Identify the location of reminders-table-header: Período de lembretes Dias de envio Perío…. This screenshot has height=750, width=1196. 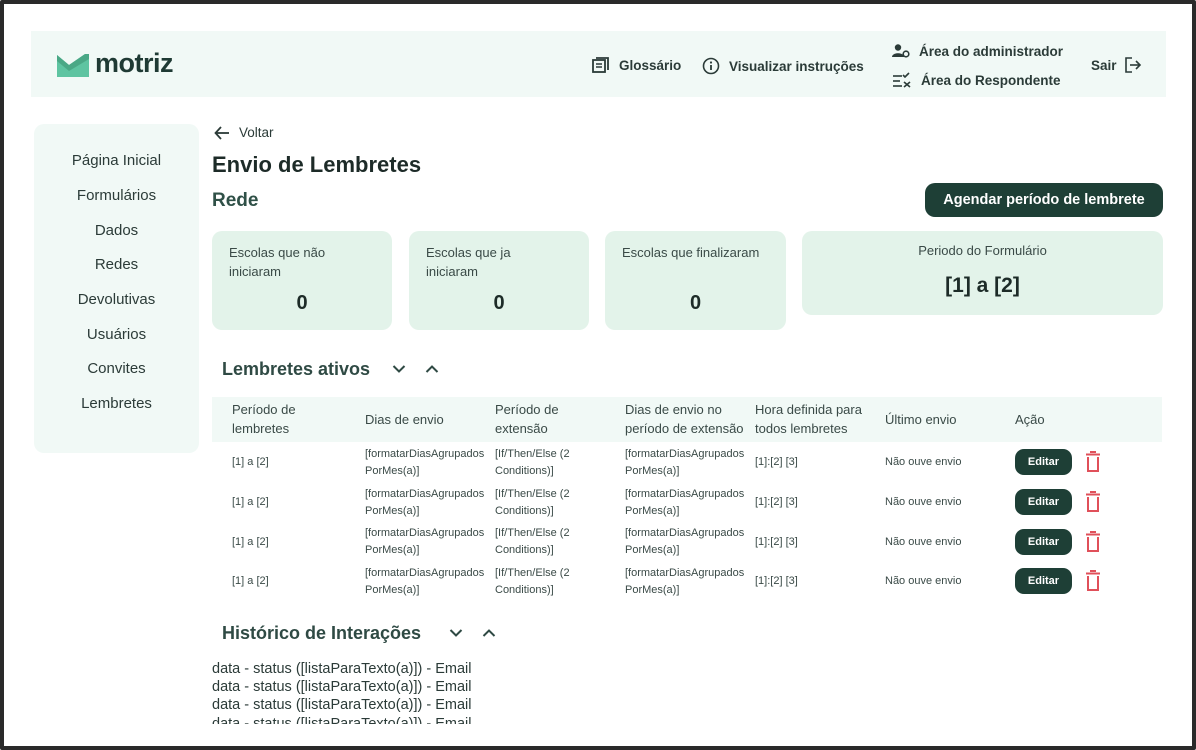
(687, 419).